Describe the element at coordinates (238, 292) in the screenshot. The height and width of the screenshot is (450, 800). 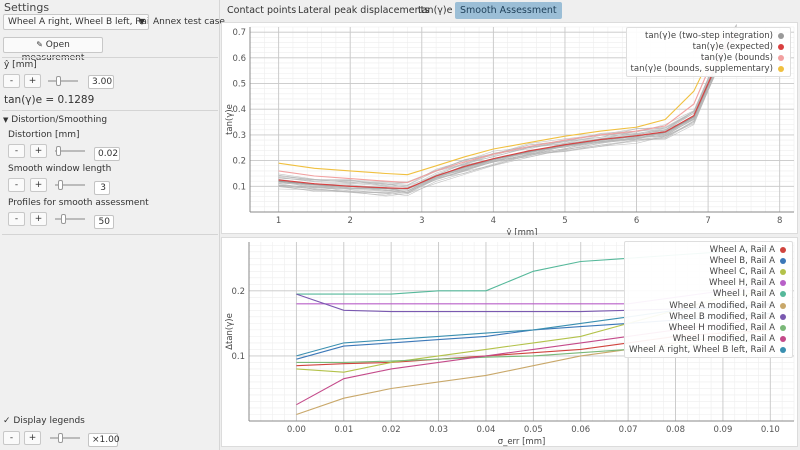
I see `y-tick-label: 0.2` at that location.